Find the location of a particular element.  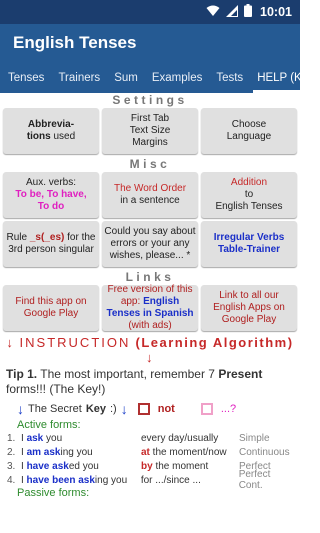

row-number: 4. is located at coordinates (11, 480).